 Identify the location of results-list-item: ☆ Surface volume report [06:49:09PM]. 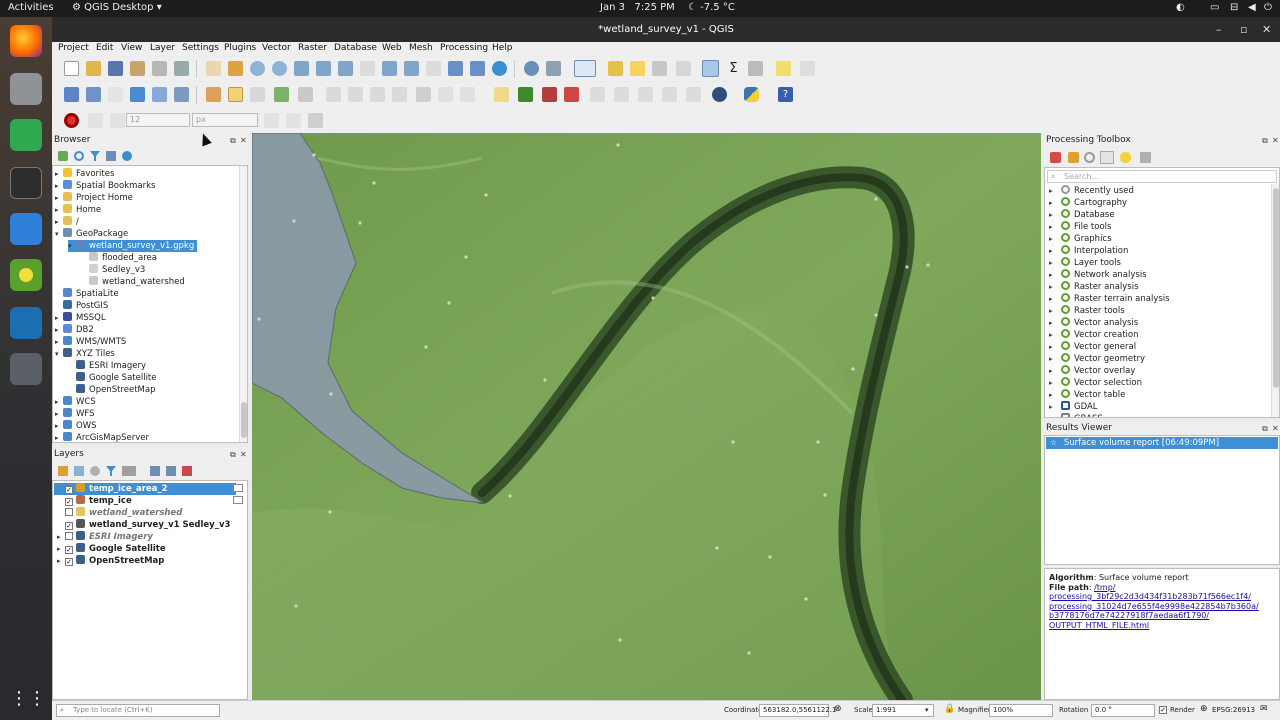
(1162, 443).